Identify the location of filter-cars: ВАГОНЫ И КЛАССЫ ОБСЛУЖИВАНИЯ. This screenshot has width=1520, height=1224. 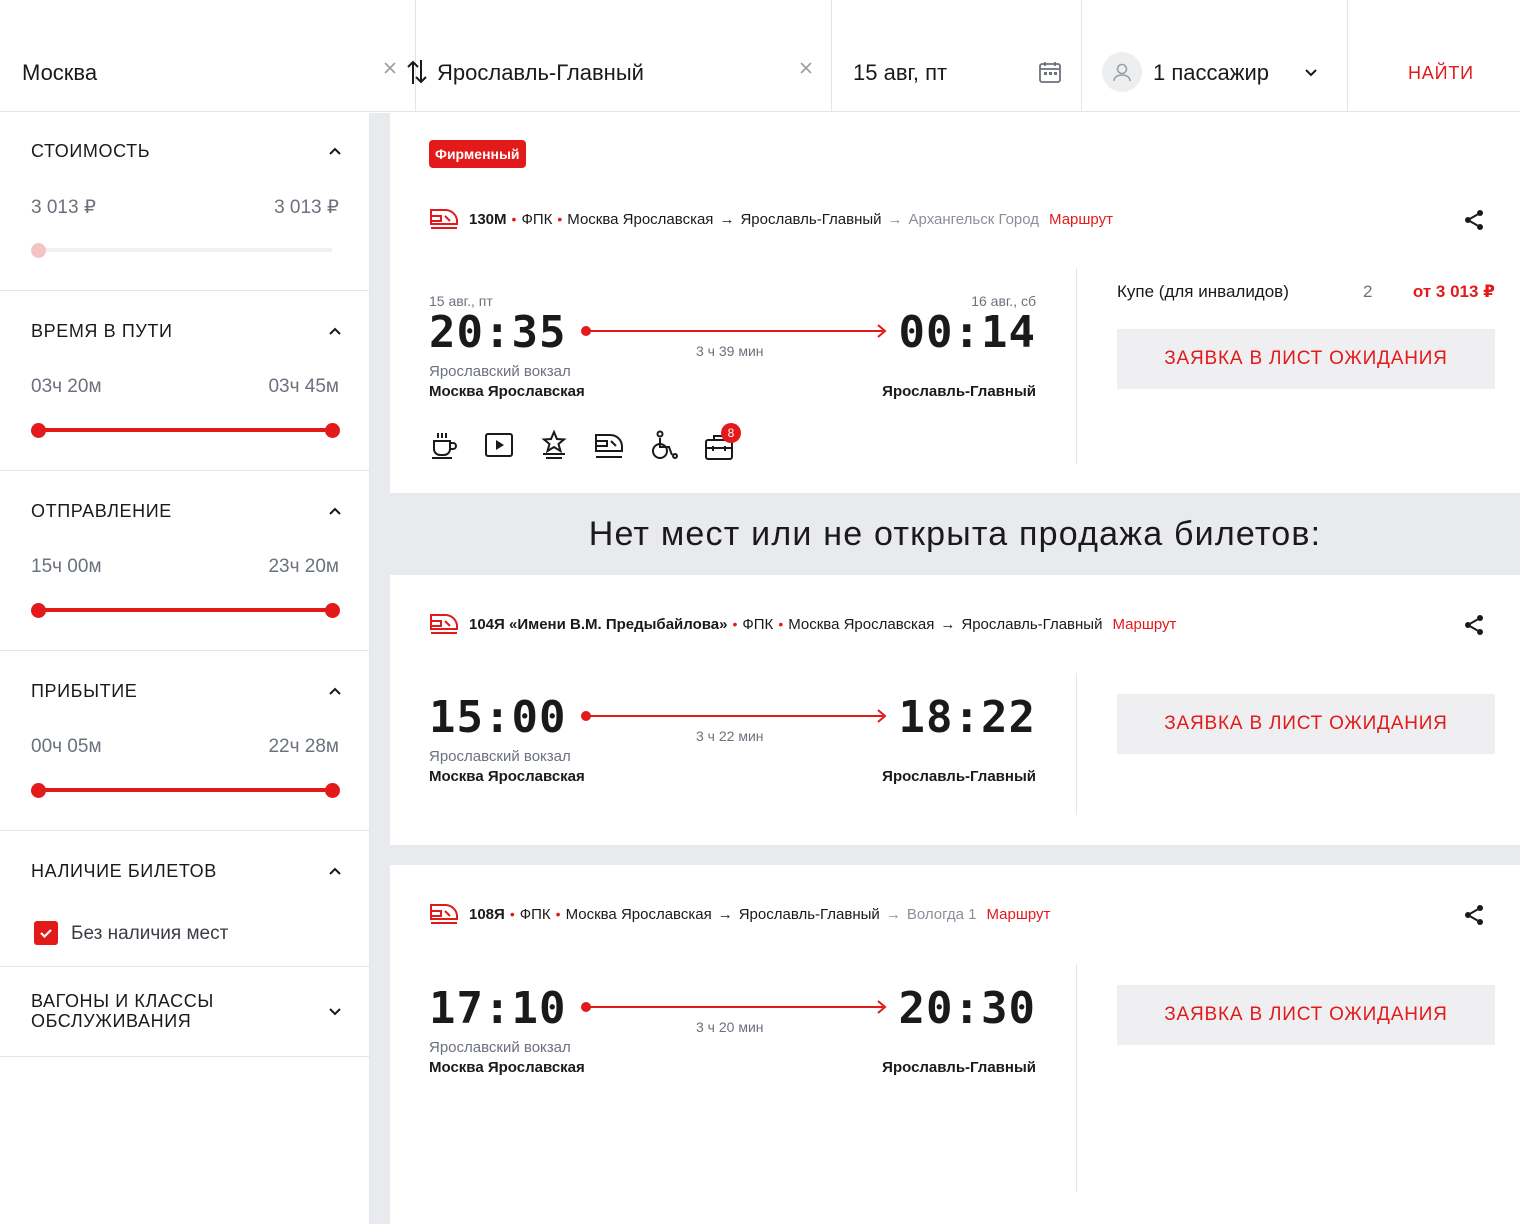
(185, 1012).